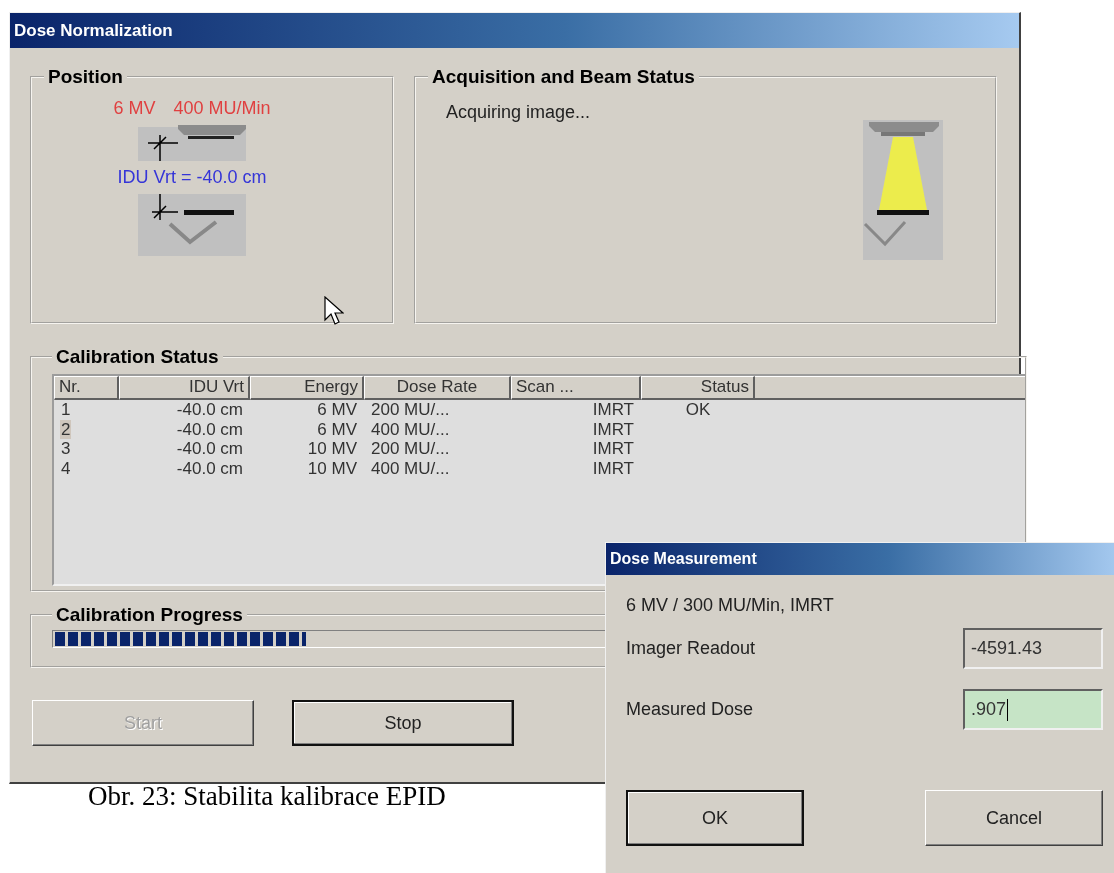 This screenshot has height=873, width=1114. Describe the element at coordinates (66, 429) in the screenshot. I see `table-cell: 2` at that location.